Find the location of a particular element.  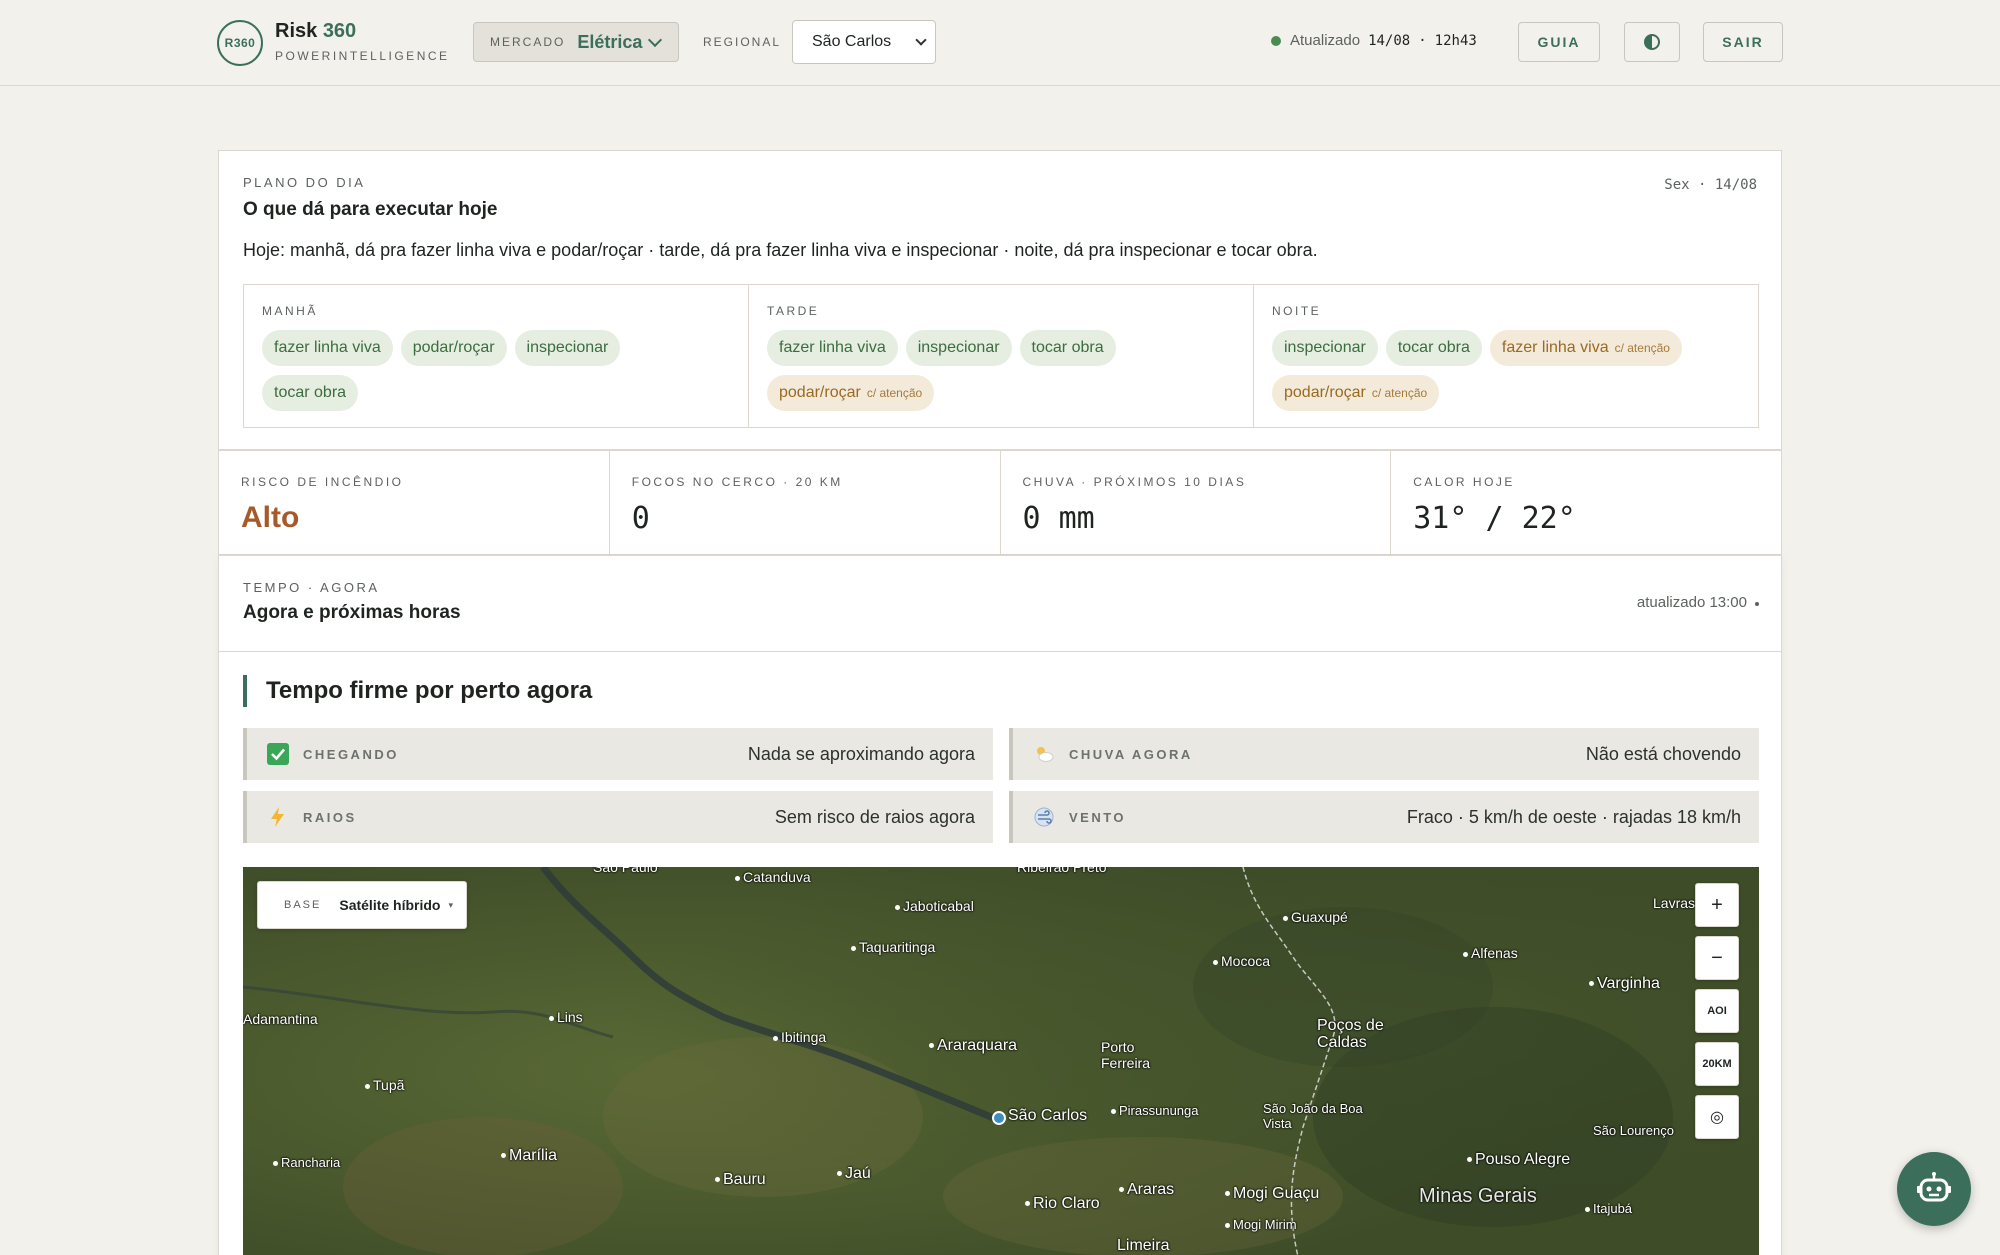

brand-number: 360 is located at coordinates (339, 31).